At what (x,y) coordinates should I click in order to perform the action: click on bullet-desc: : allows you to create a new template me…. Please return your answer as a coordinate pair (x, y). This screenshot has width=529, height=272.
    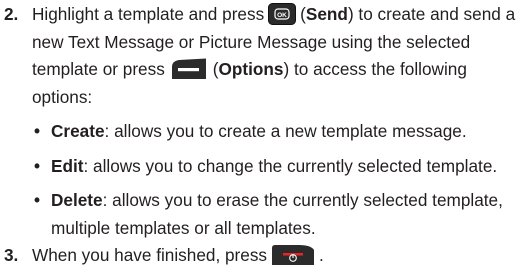
    Looking at the image, I should click on (285, 131).